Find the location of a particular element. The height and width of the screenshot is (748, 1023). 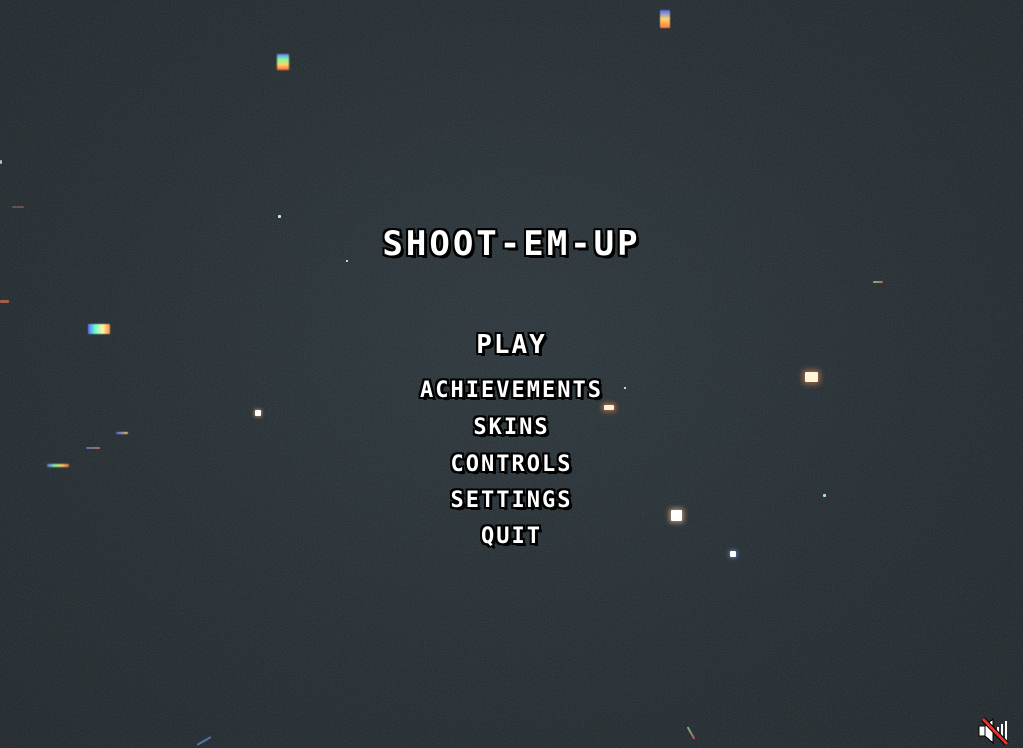

skins-button-label: SKINS is located at coordinates (511, 427).